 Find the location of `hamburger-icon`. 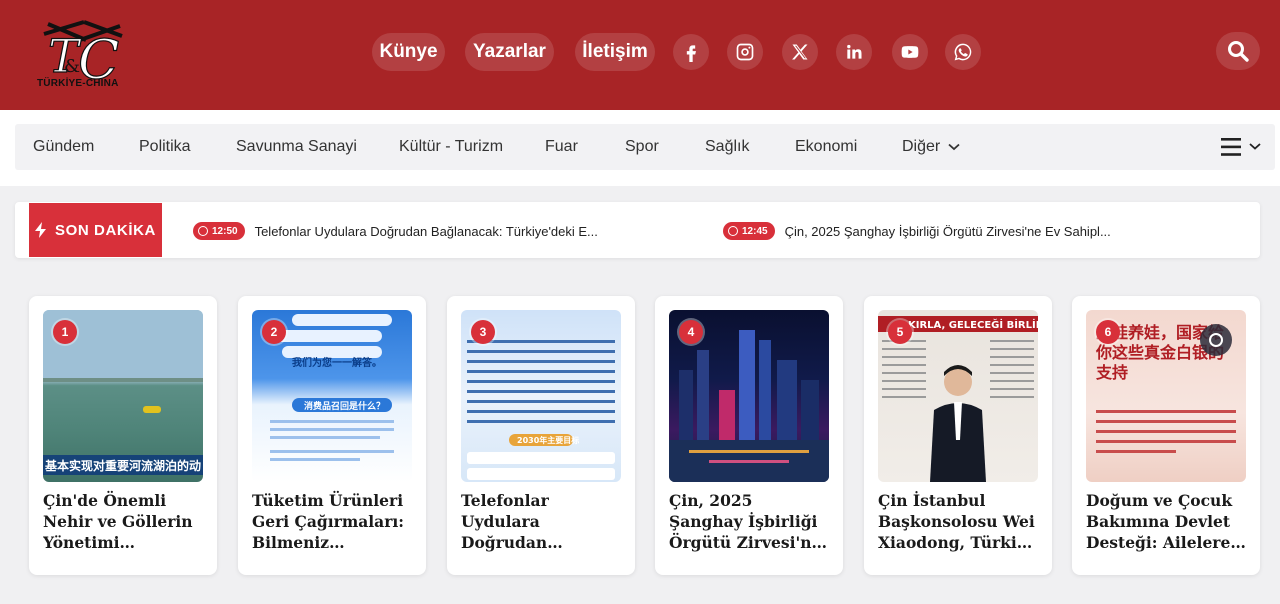

hamburger-icon is located at coordinates (1241, 147).